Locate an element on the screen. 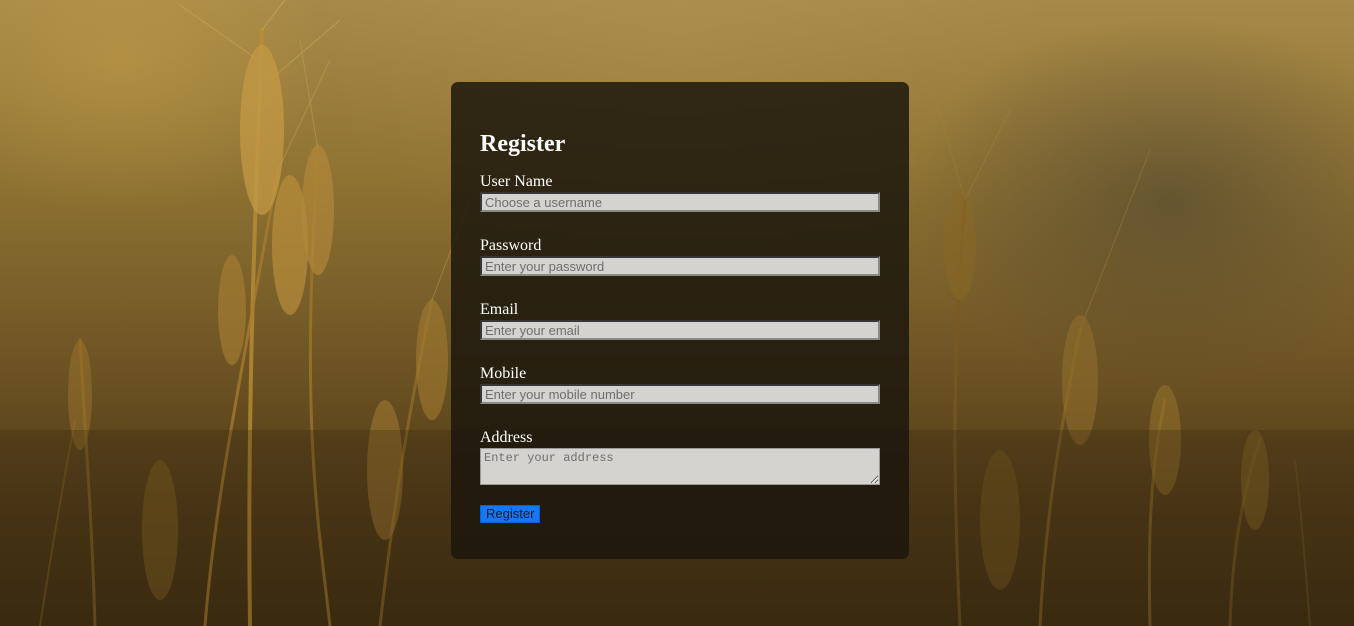  address-textarea is located at coordinates (680, 466).